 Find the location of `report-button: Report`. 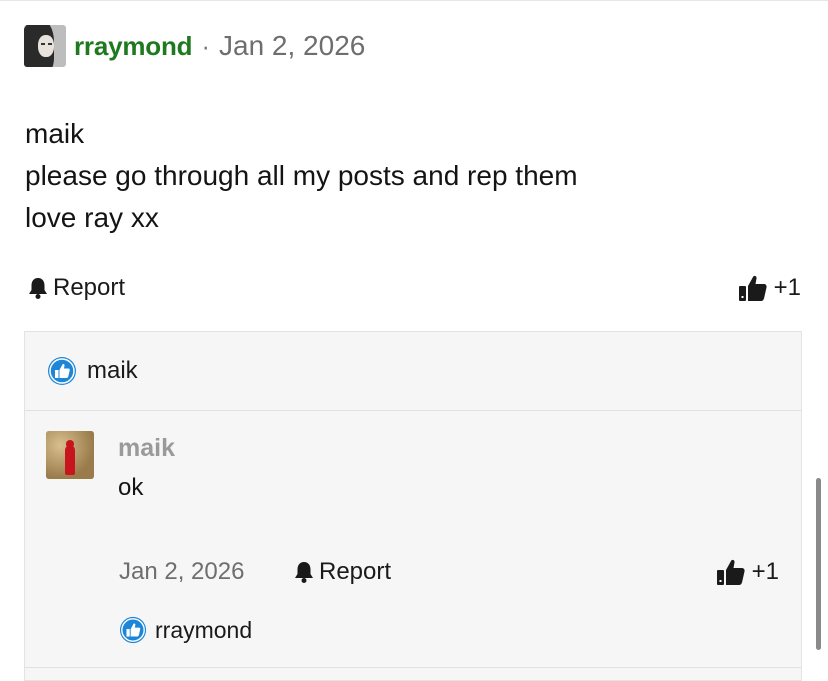

report-button: Report is located at coordinates (76, 288).